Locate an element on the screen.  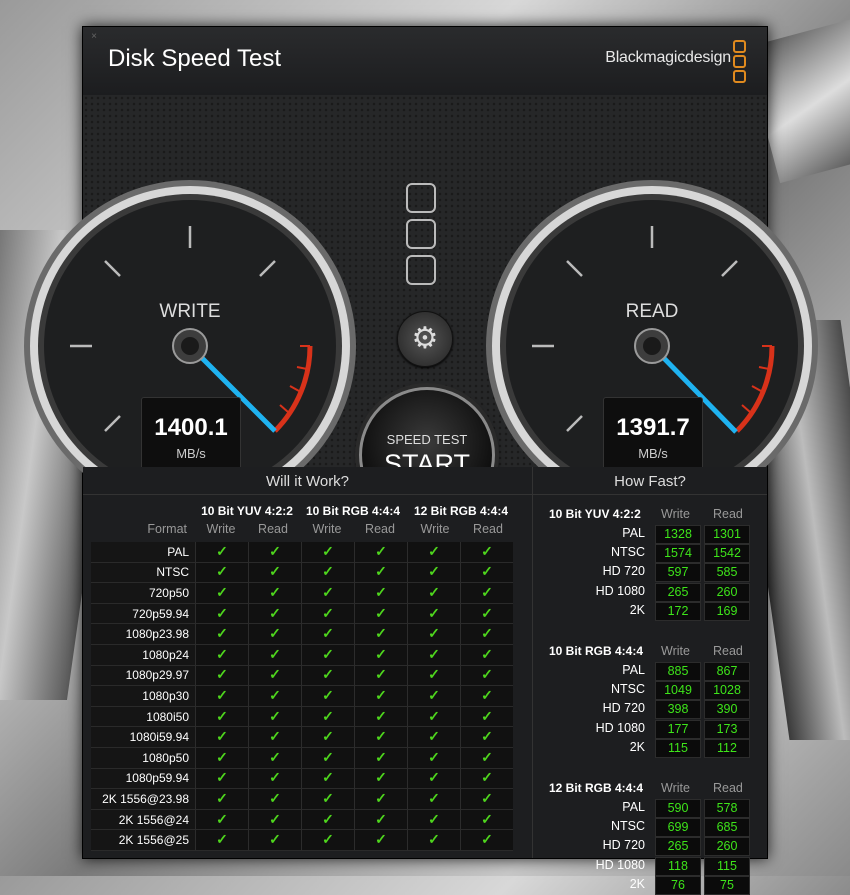
blackmagic-logo-icon is located at coordinates (421, 237).